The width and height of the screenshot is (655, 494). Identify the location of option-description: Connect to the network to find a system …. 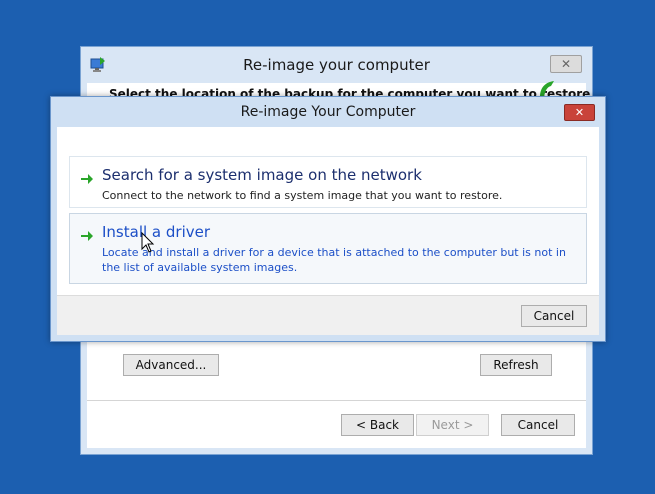
(302, 195).